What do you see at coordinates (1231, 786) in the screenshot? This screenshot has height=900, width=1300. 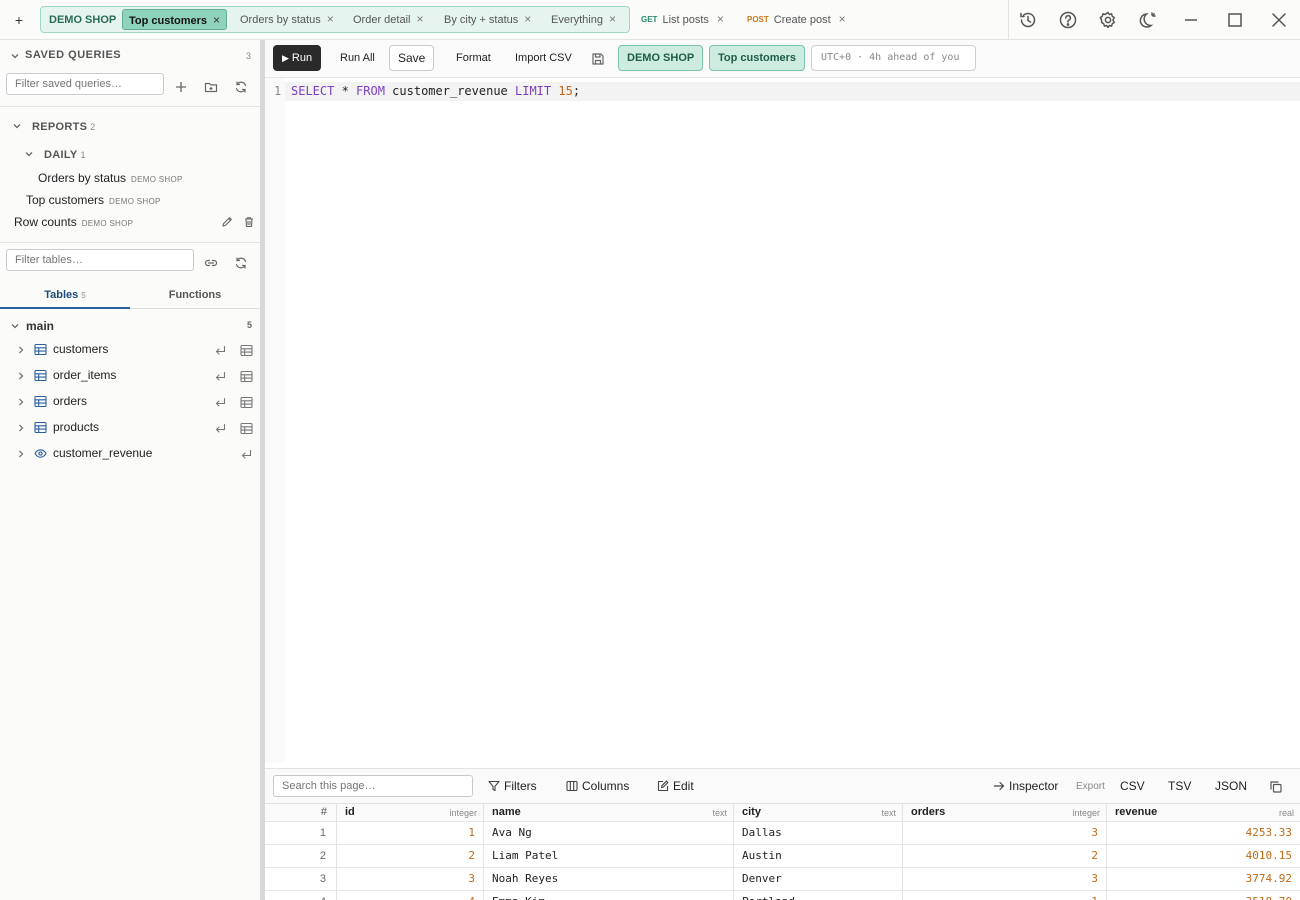 I see `export-json-button: JSON` at bounding box center [1231, 786].